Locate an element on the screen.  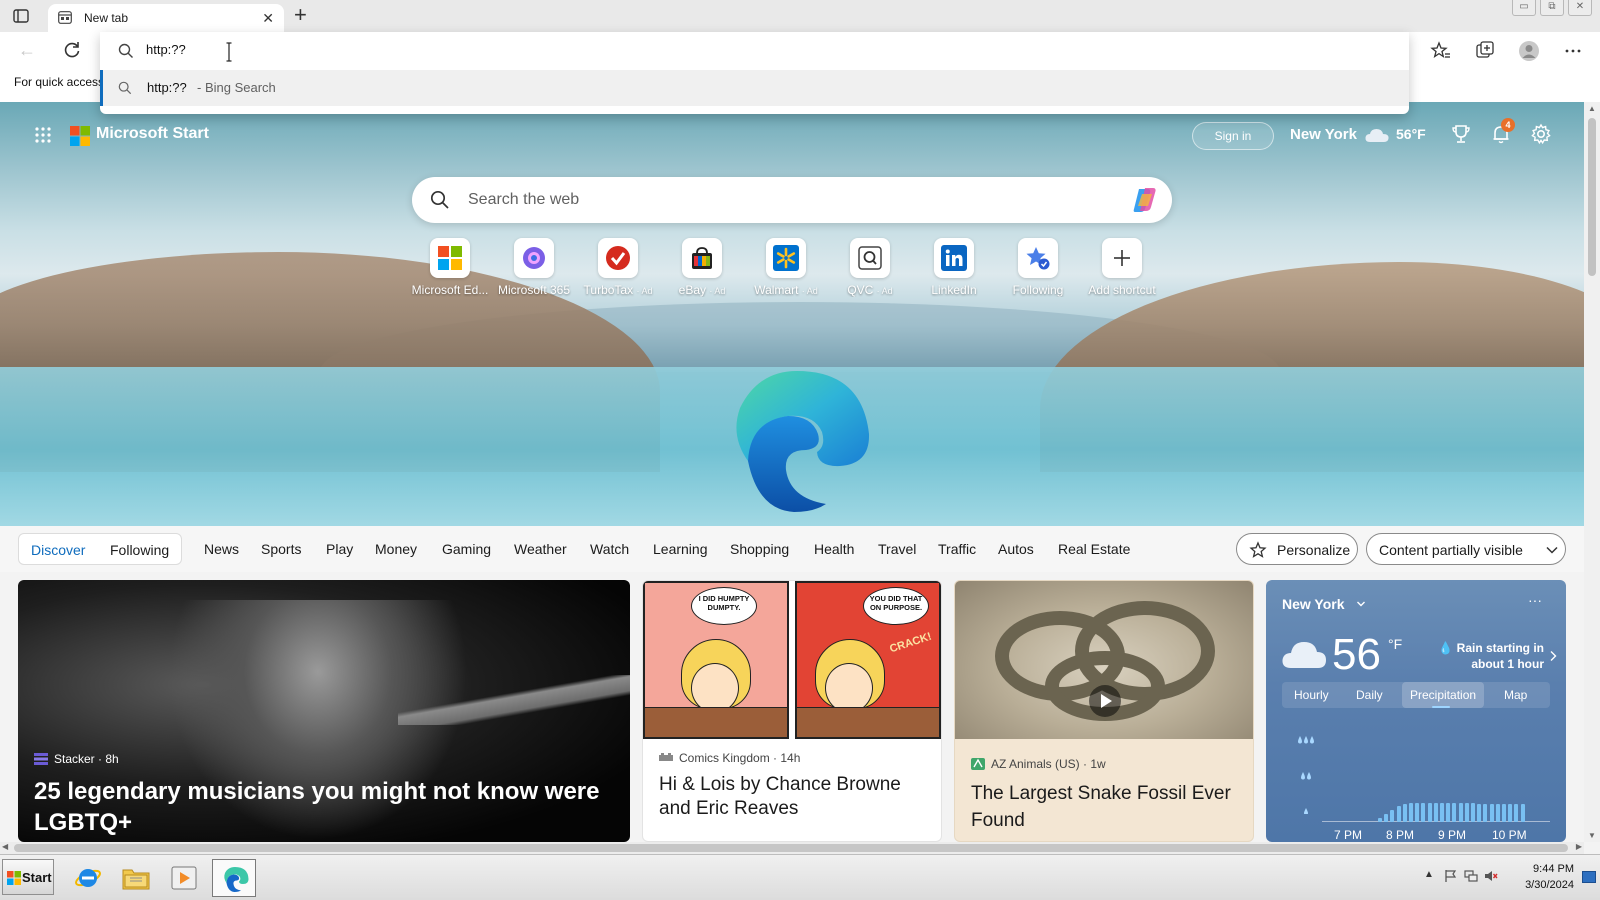
tab-traffic: Traffic is located at coordinates (957, 549).